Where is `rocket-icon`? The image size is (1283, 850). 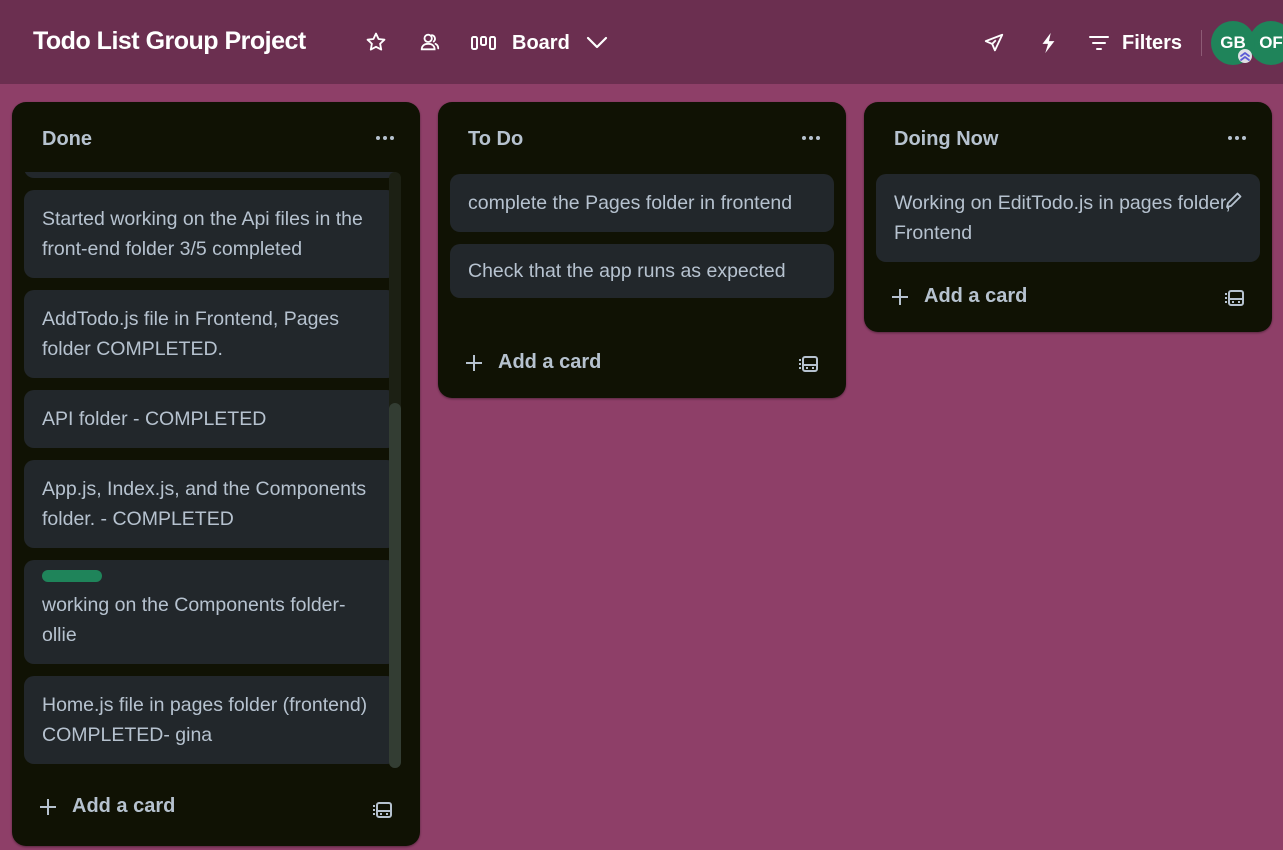 rocket-icon is located at coordinates (994, 42).